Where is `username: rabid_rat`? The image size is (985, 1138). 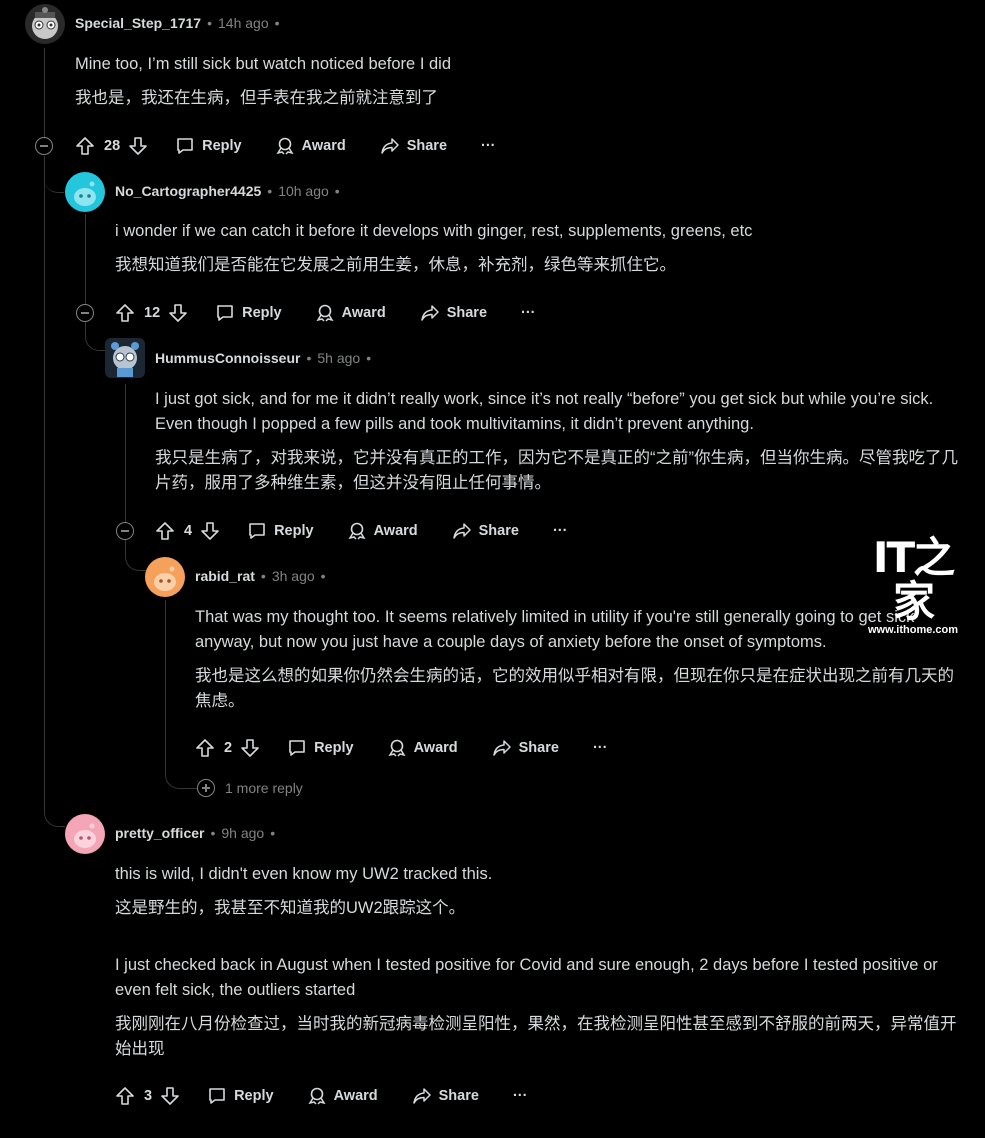
username: rabid_rat is located at coordinates (225, 576).